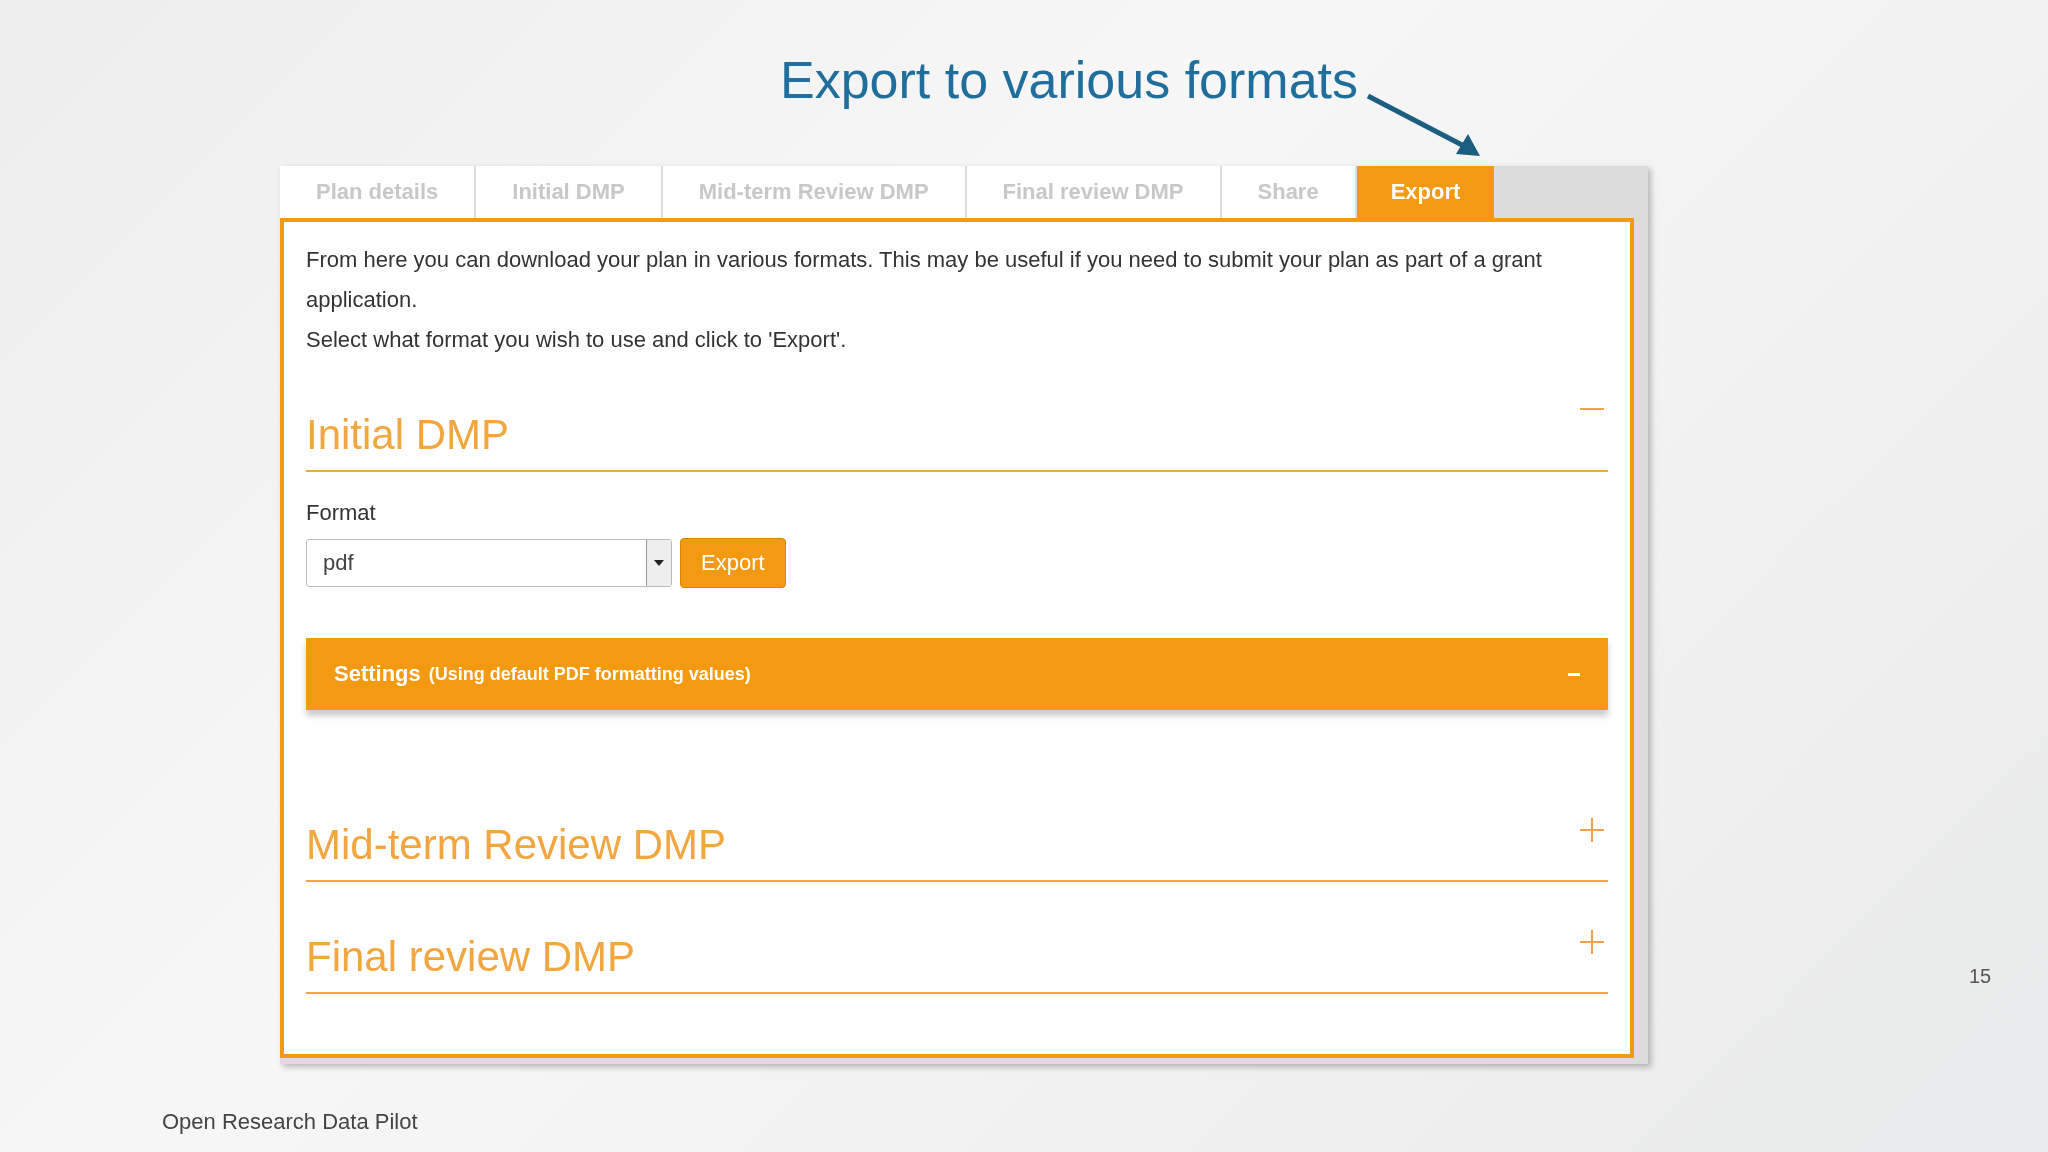  I want to click on section-title: Mid-term Review DMP, so click(516, 845).